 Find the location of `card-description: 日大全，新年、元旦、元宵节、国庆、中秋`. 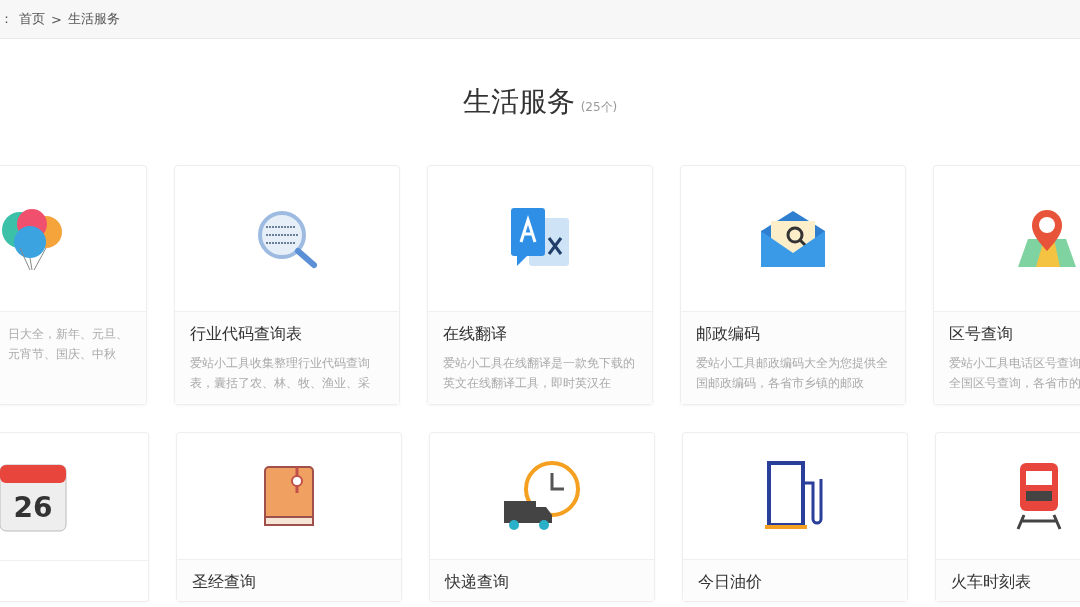

card-description: 日大全，新年、元旦、元宵节、国庆、中秋 is located at coordinates (68, 344).